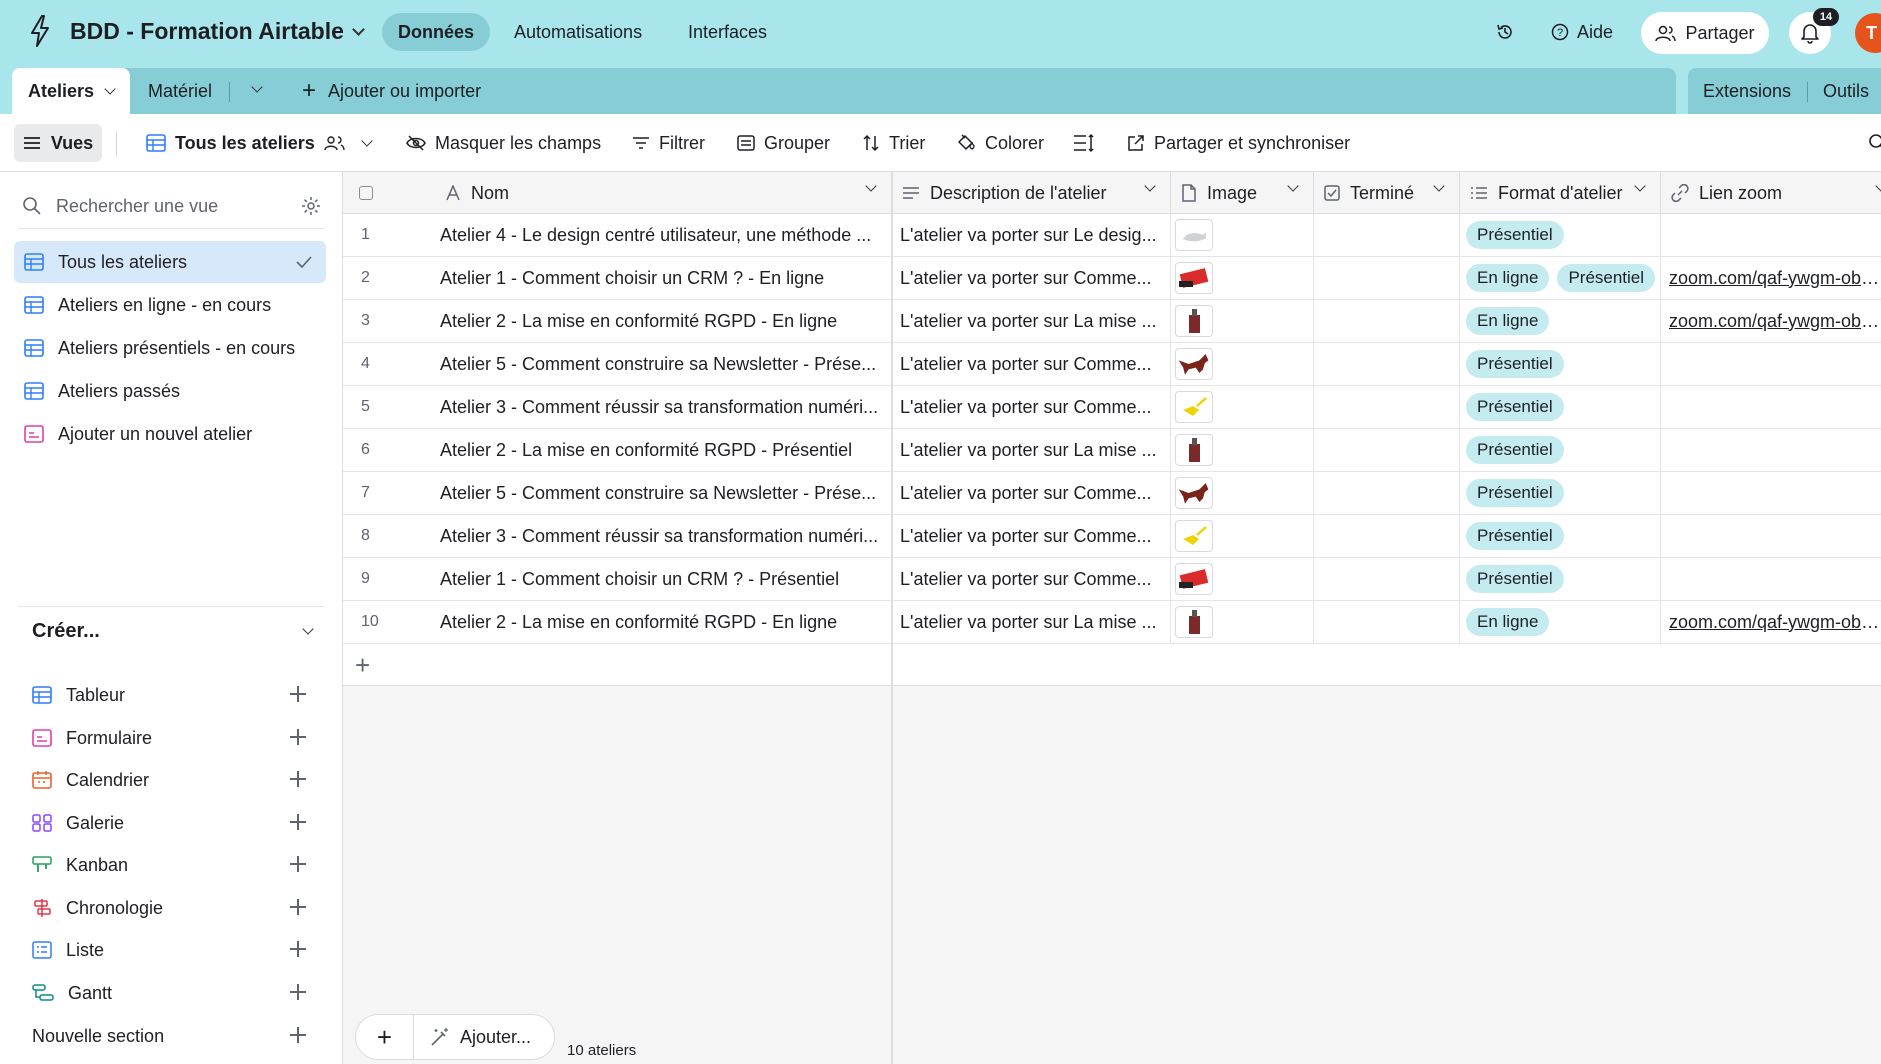  What do you see at coordinates (1000, 143) in the screenshot?
I see `color-button: Colorer` at bounding box center [1000, 143].